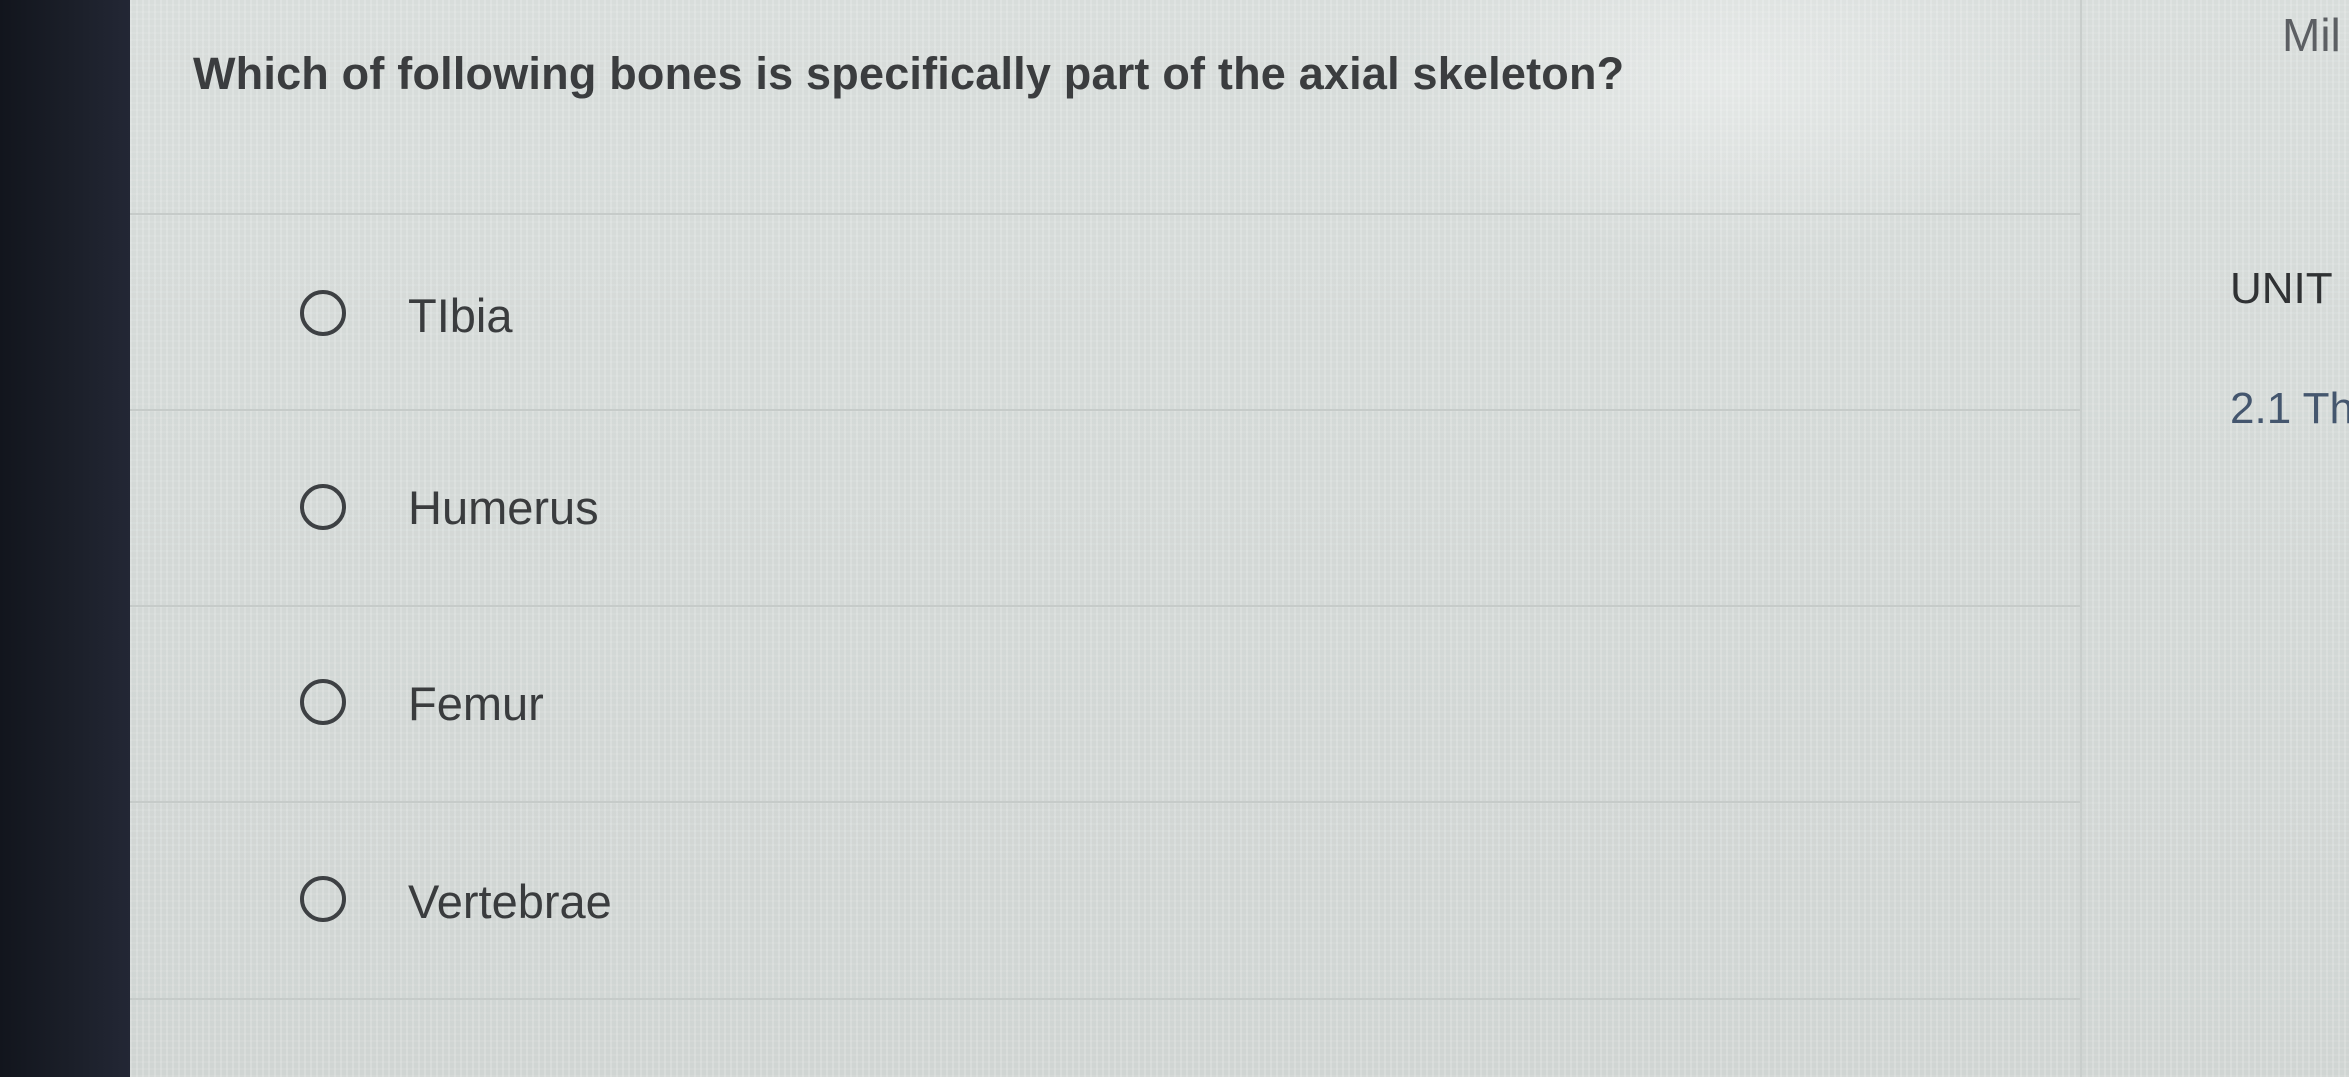 The height and width of the screenshot is (1077, 2349). Describe the element at coordinates (2311, 35) in the screenshot. I see `panel-header-text: Mil` at that location.